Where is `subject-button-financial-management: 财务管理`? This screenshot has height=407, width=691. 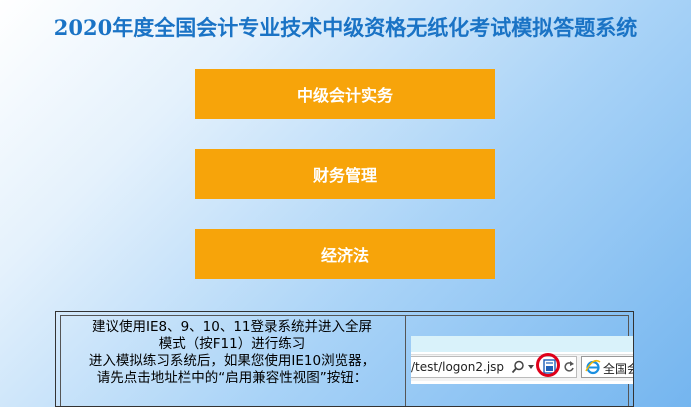
subject-button-financial-management: 财务管理 is located at coordinates (345, 174).